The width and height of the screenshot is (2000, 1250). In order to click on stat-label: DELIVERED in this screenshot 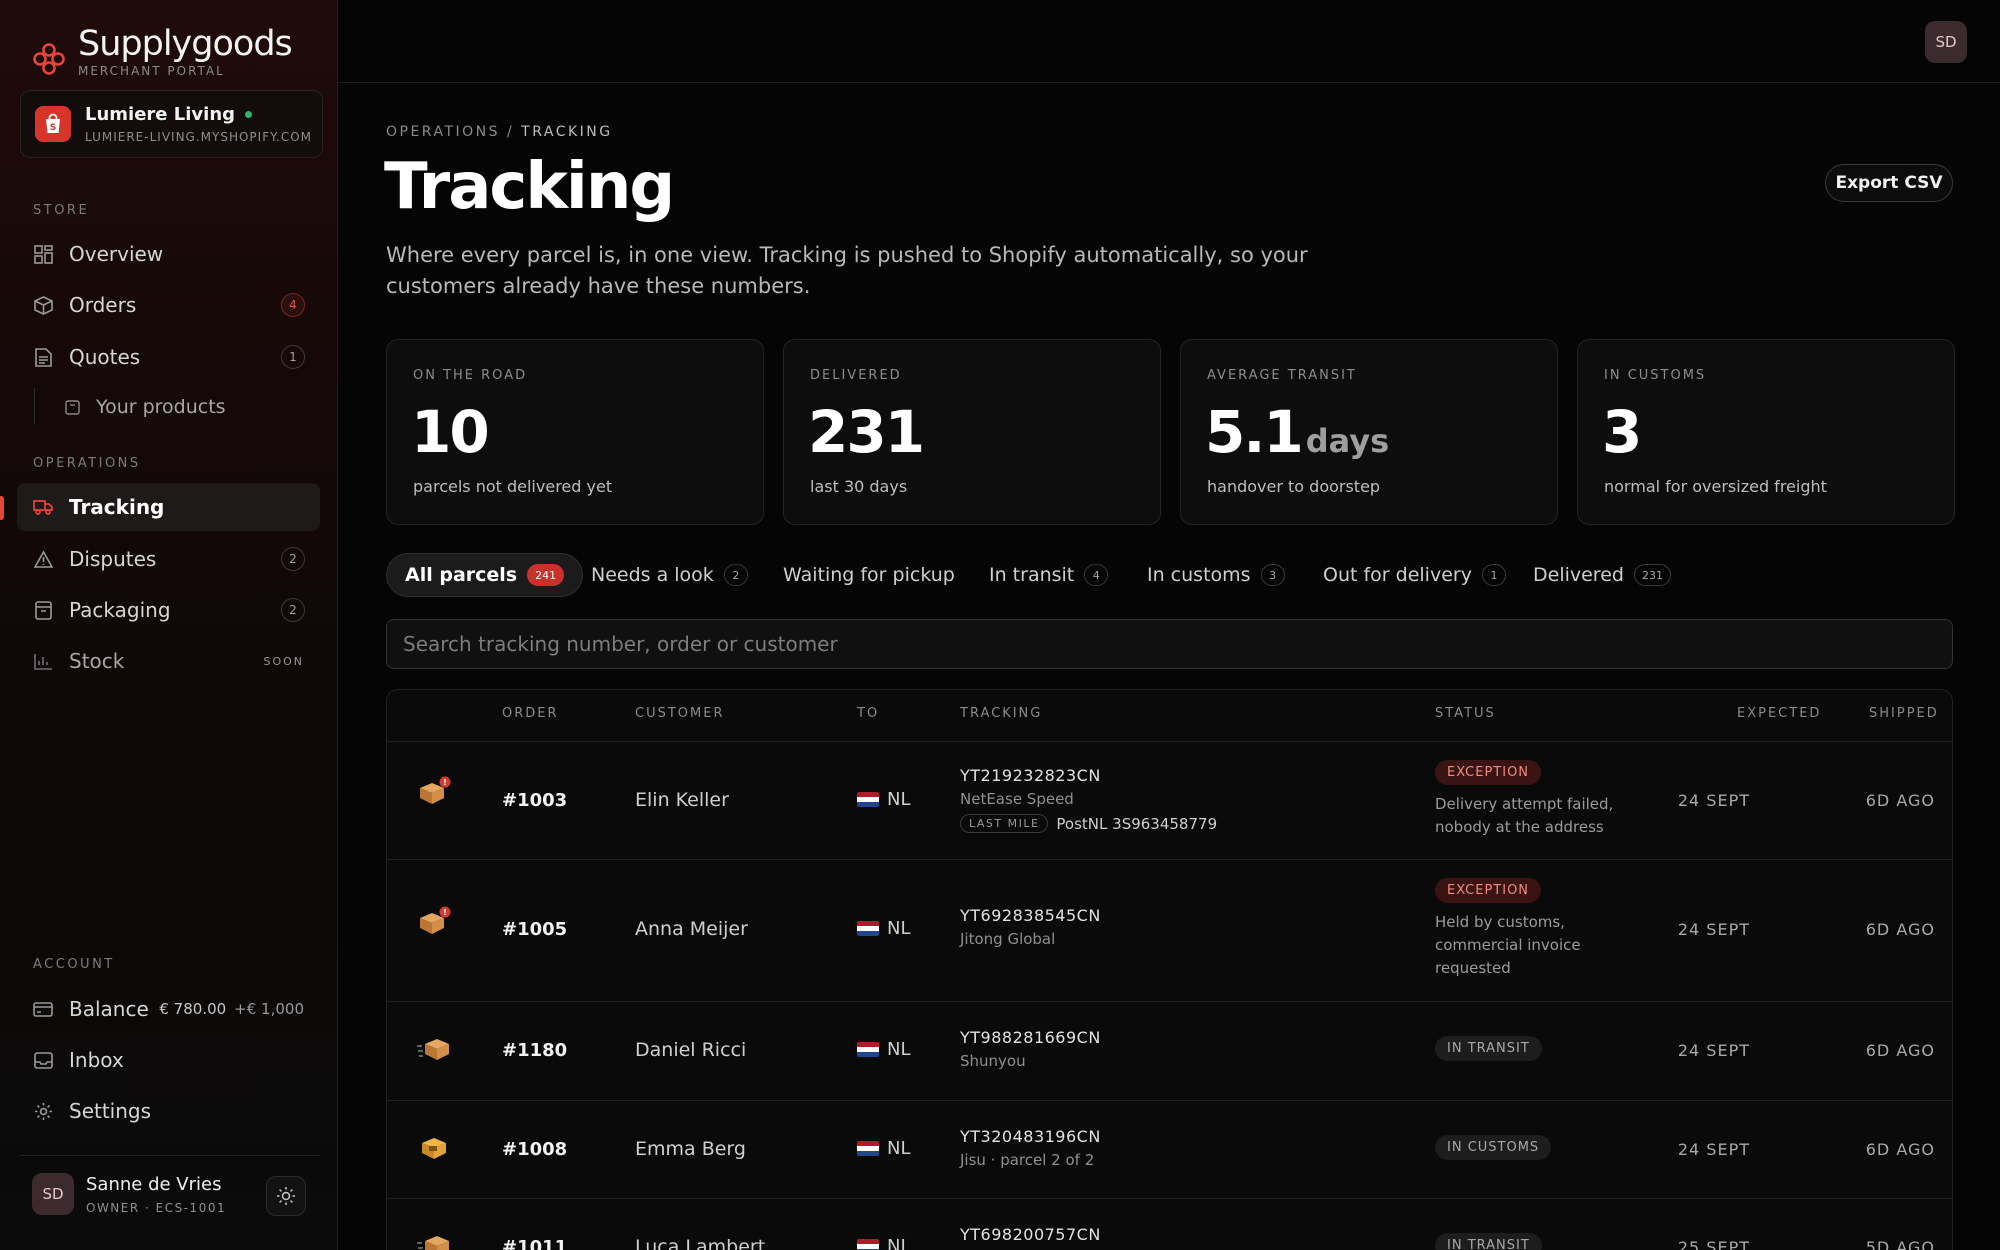, I will do `click(856, 375)`.